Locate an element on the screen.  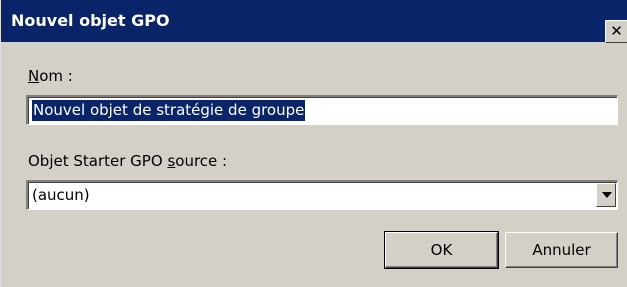
cancel-button: Annuler is located at coordinates (561, 250).